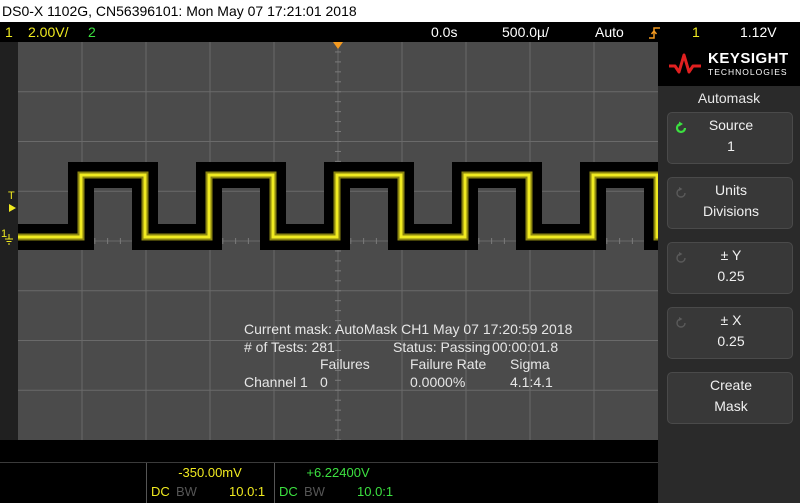 The height and width of the screenshot is (503, 800). Describe the element at coordinates (210, 472) in the screenshot. I see `ch1-offset: -350.00mV` at that location.